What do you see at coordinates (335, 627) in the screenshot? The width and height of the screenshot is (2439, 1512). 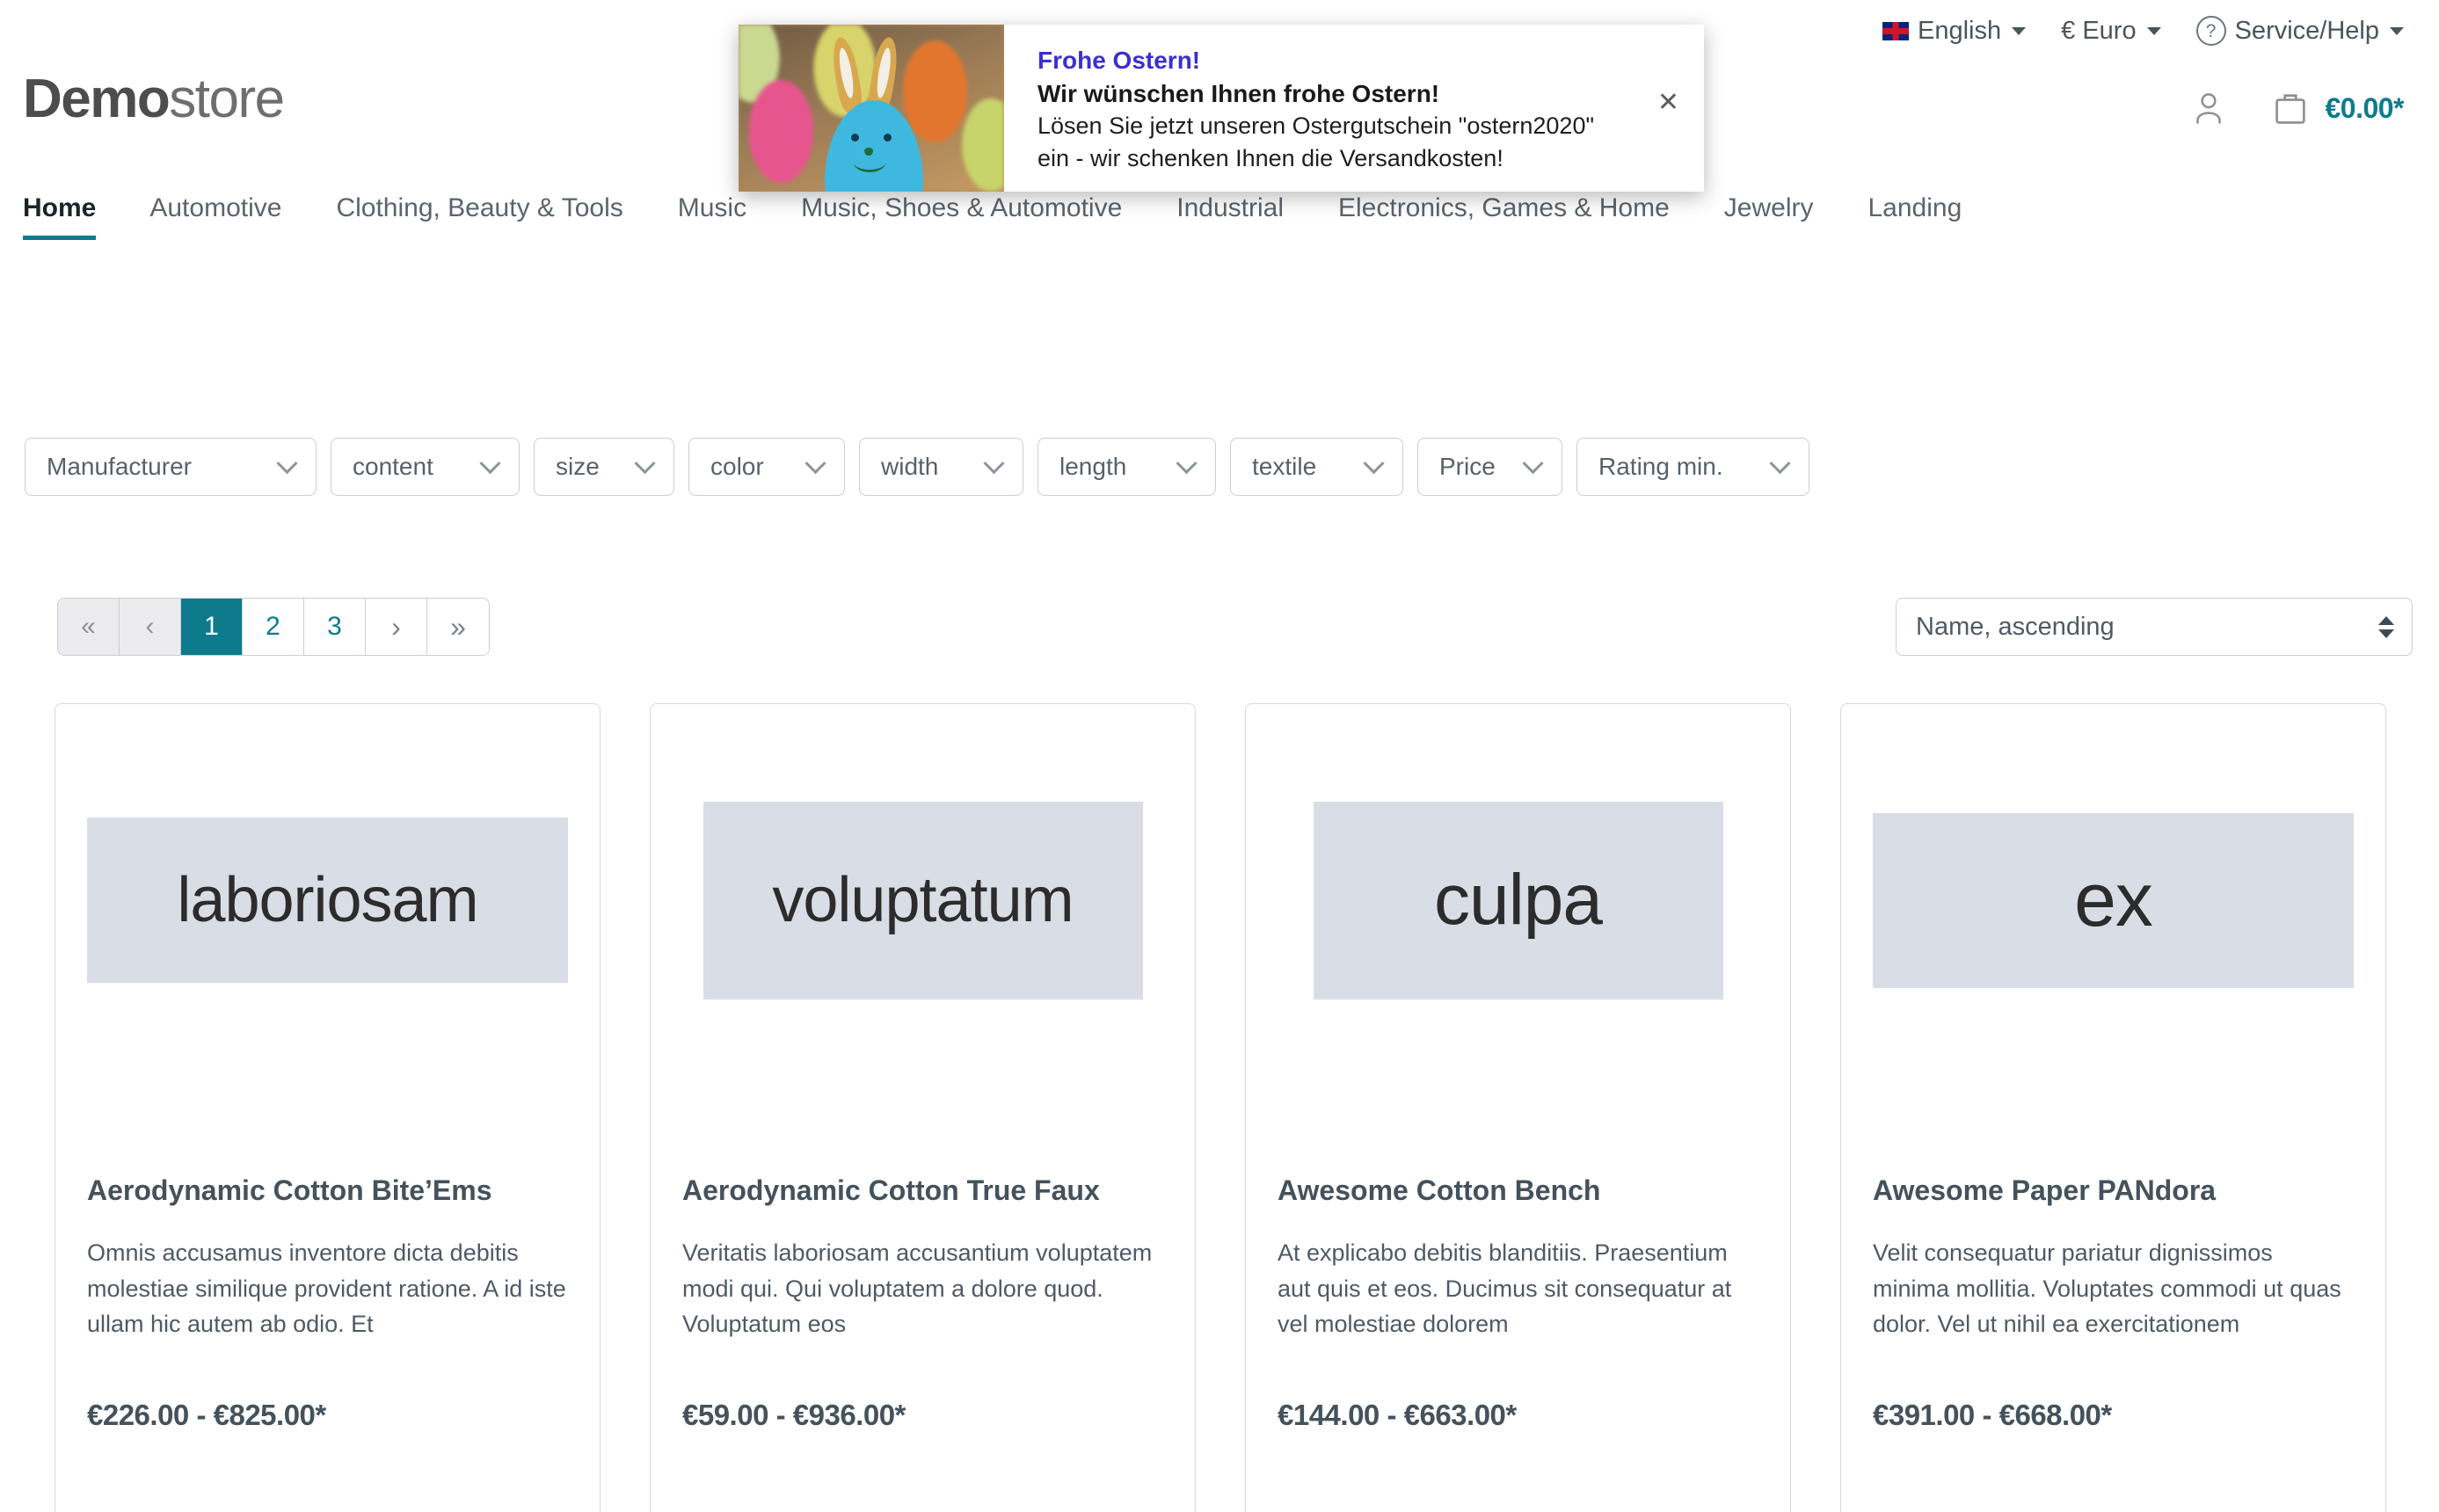 I see `page-3: 3` at bounding box center [335, 627].